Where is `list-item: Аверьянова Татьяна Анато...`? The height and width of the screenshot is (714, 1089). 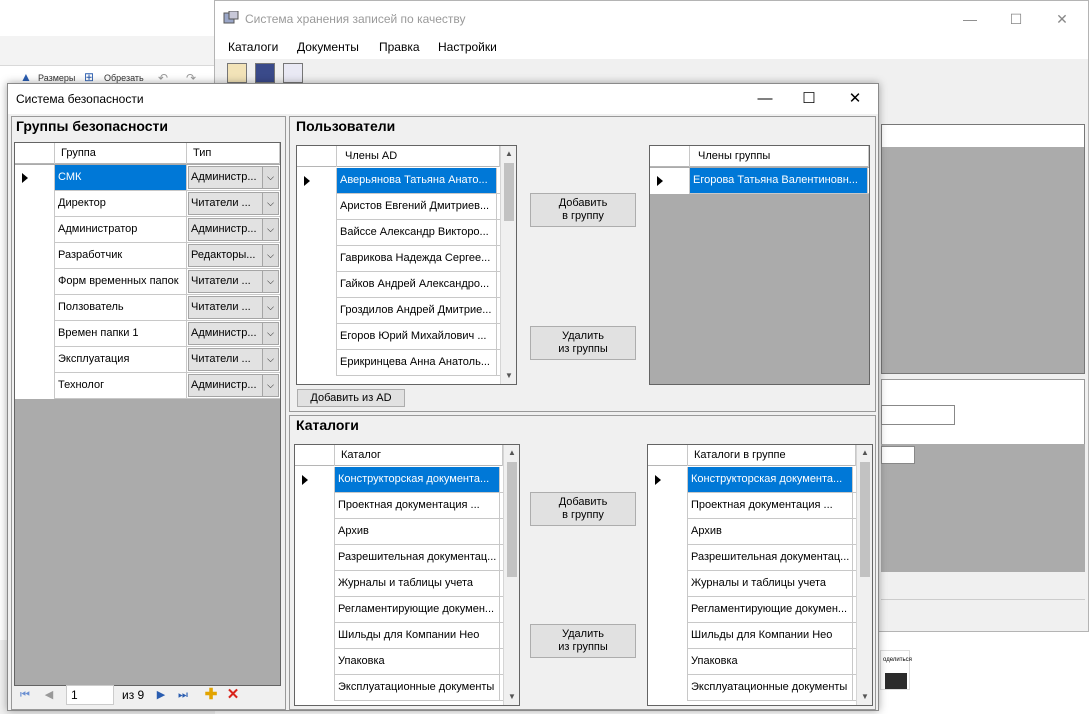
list-item: Аверьянова Татьяна Анато... is located at coordinates (398, 181).